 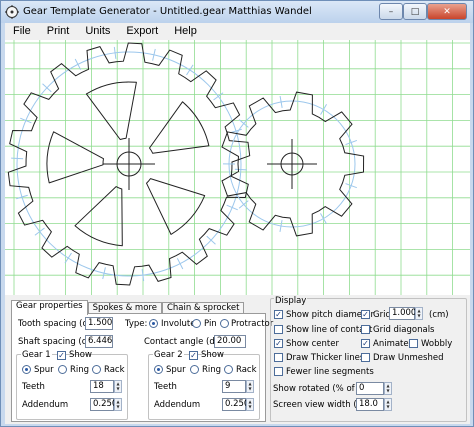 I want to click on gear-1-spur-radio, so click(x=26, y=369).